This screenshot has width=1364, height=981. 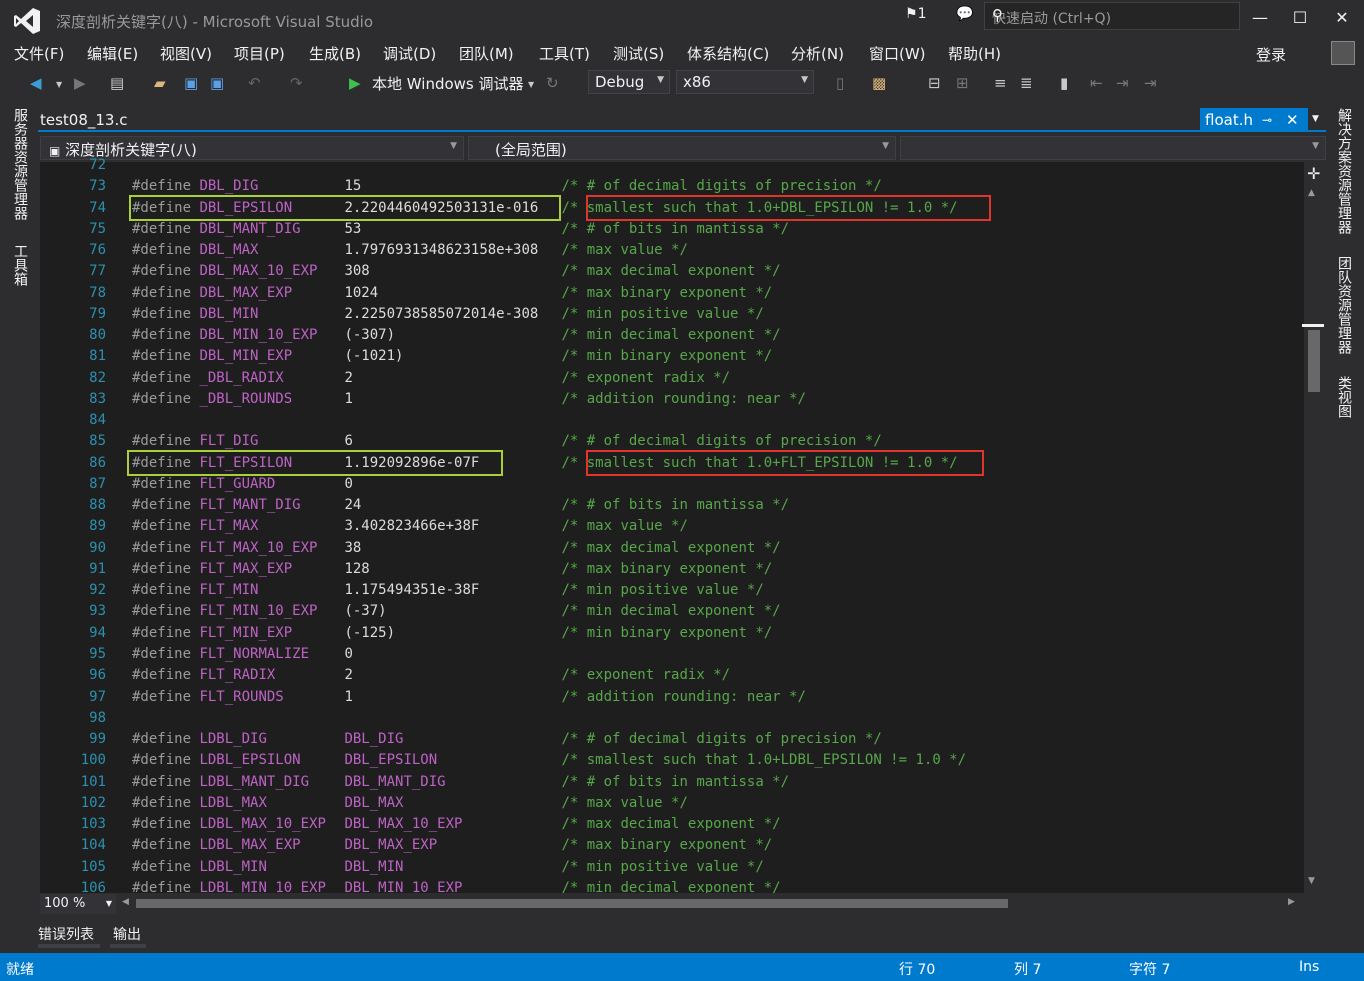 What do you see at coordinates (1064, 83) in the screenshot?
I see `bookmark-icon: ▮` at bounding box center [1064, 83].